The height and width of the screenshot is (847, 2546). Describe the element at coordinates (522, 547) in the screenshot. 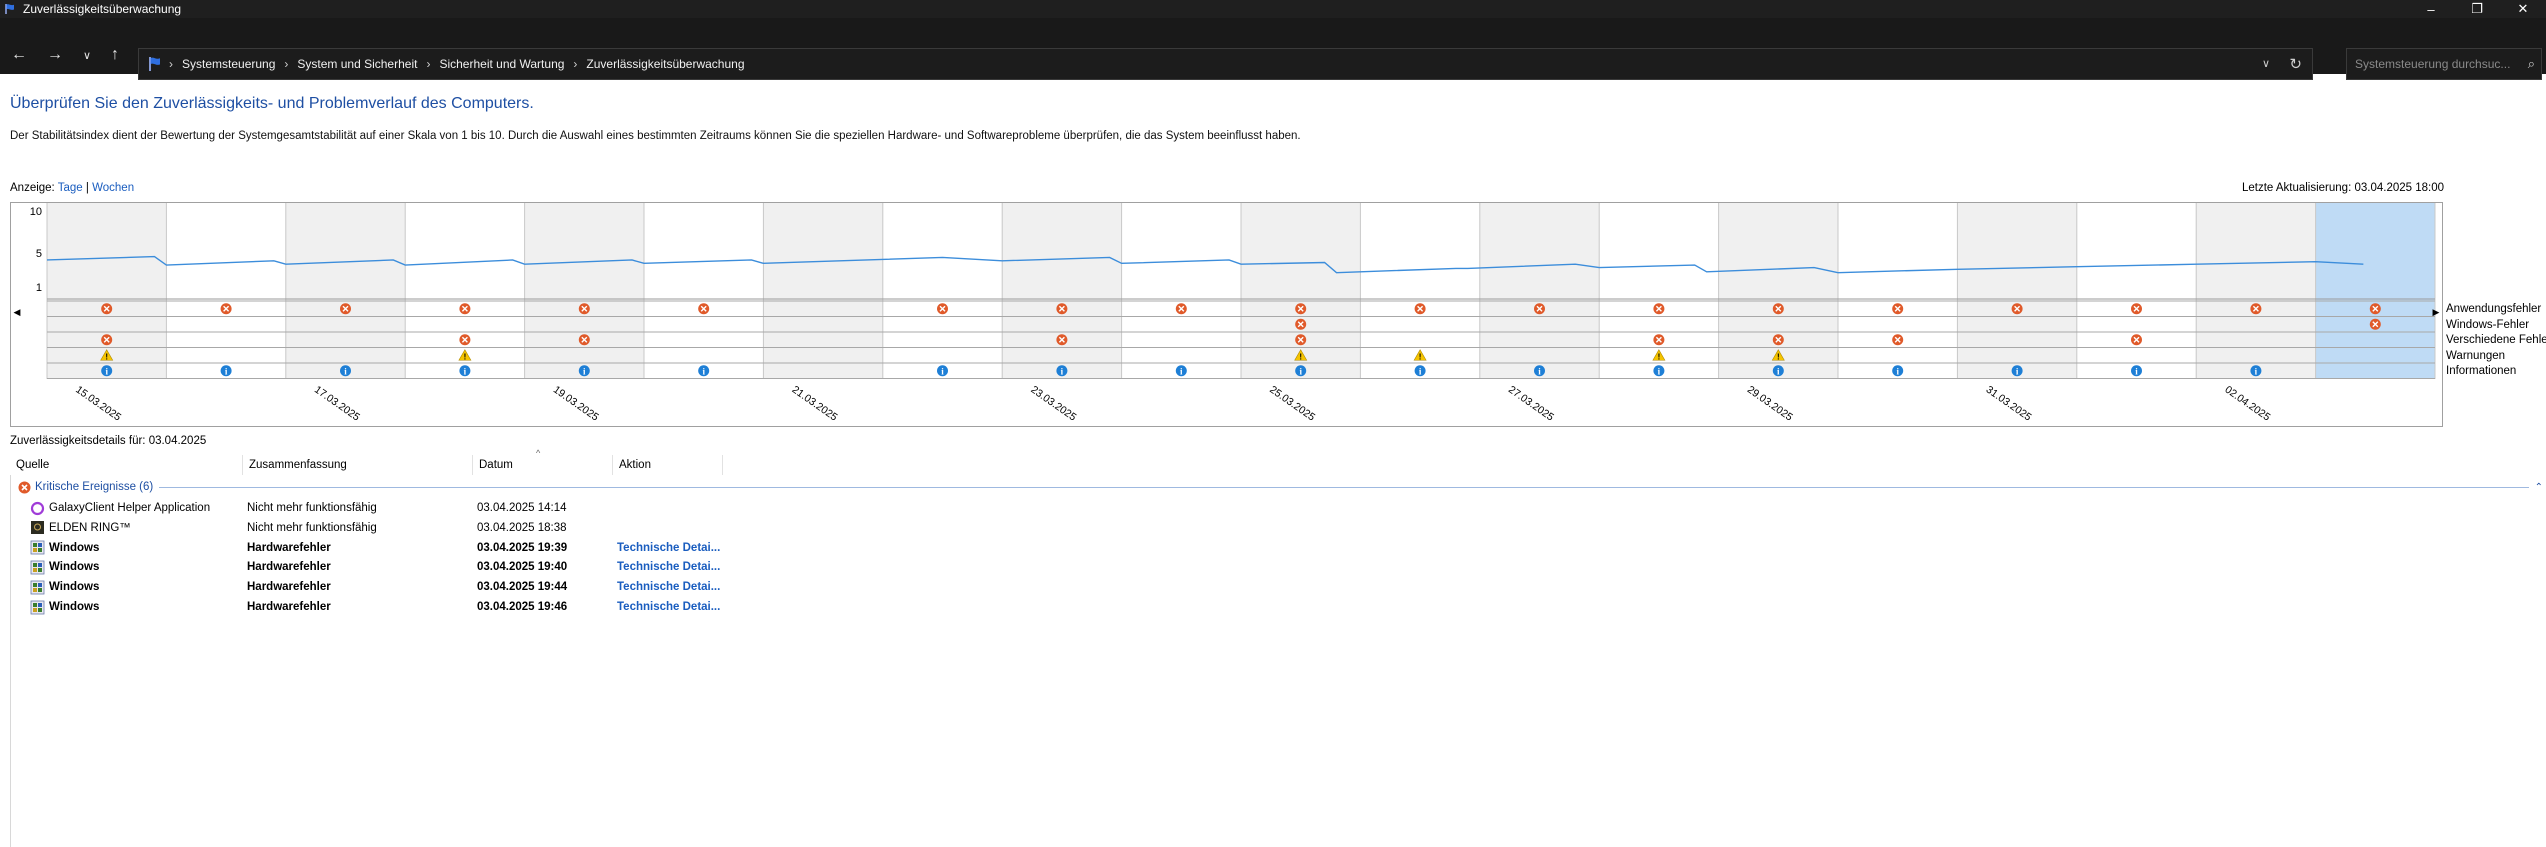

I see `event-date: 03.04.2025 19:39` at that location.